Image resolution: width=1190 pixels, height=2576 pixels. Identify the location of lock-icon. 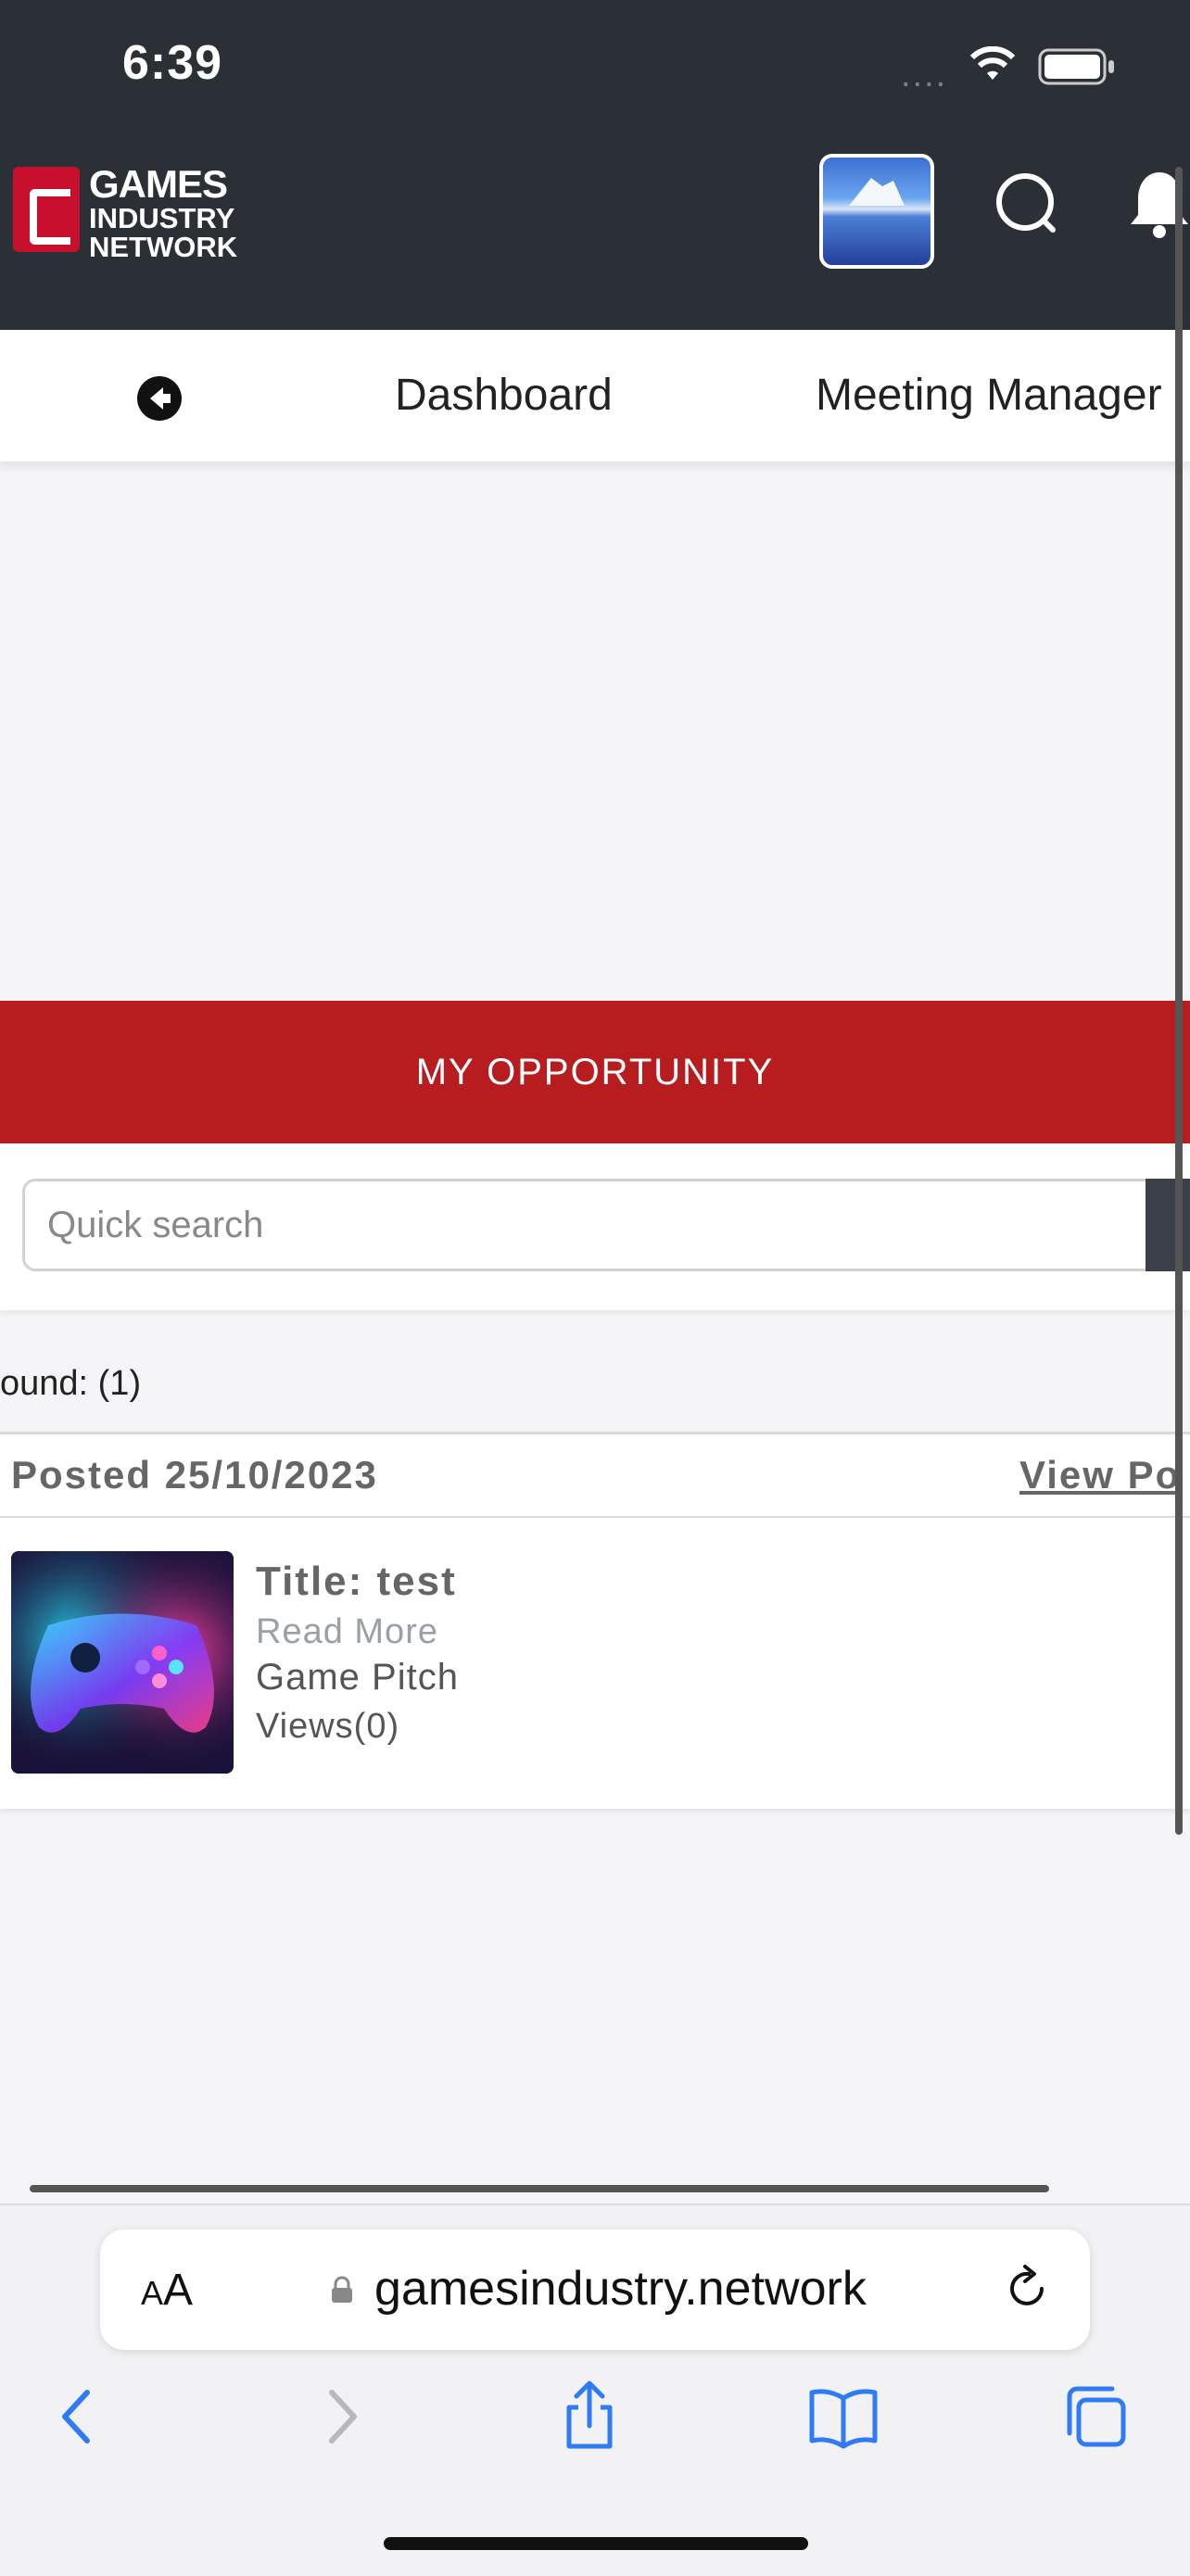
(342, 2289).